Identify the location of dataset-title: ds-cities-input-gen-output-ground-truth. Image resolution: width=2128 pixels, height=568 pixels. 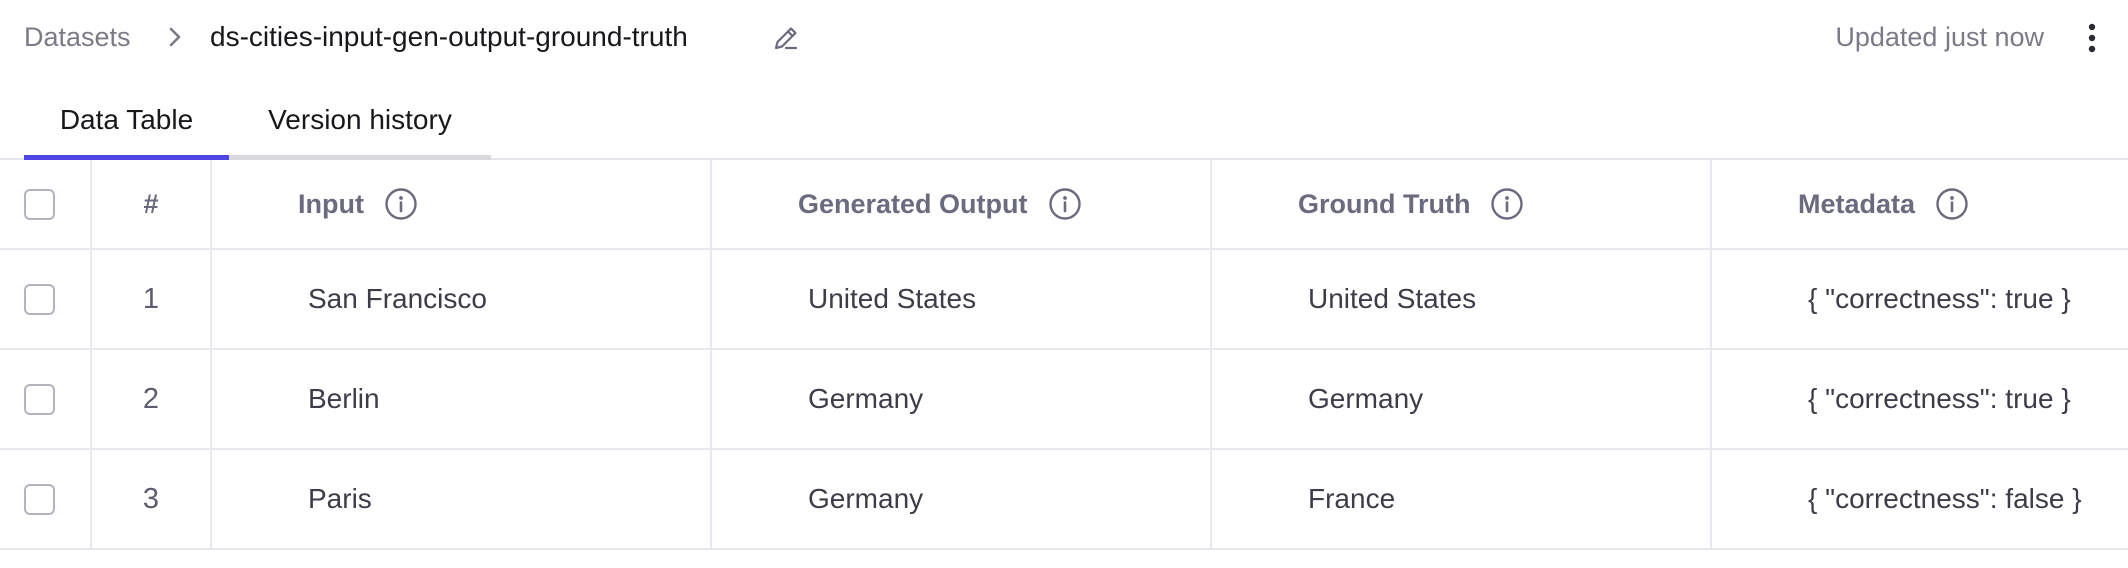
(449, 36).